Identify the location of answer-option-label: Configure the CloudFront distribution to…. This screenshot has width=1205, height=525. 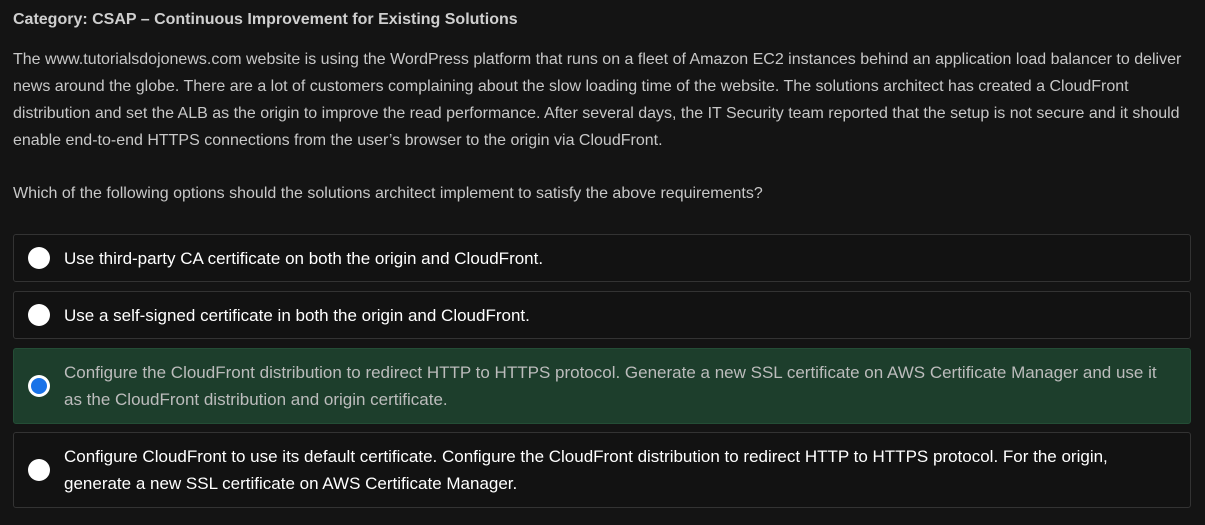
(610, 386).